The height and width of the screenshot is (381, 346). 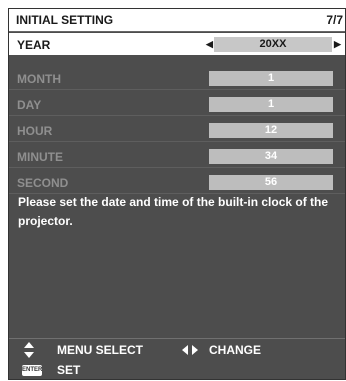 What do you see at coordinates (177, 338) in the screenshot?
I see `help-divider` at bounding box center [177, 338].